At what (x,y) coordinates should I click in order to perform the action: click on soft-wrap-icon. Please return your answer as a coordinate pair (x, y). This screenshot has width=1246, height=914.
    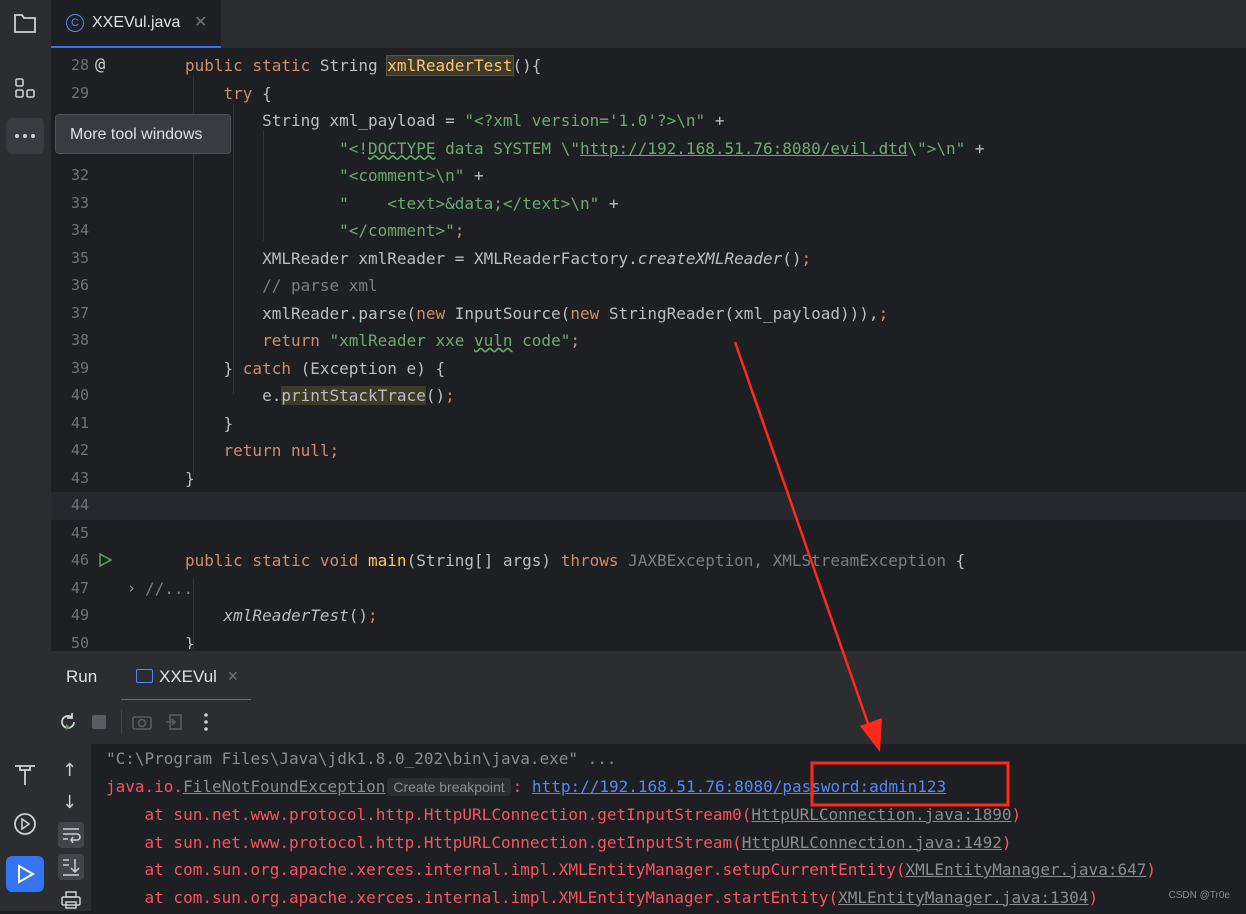
    Looking at the image, I should click on (71, 835).